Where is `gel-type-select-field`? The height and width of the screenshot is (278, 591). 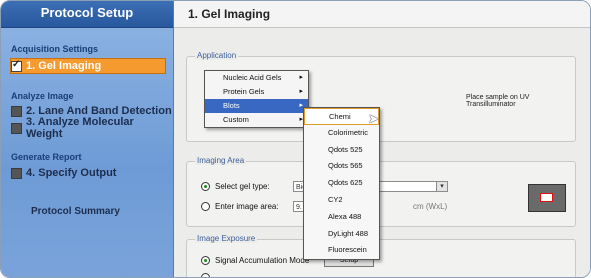
gel-type-select-field is located at coordinates (406, 186).